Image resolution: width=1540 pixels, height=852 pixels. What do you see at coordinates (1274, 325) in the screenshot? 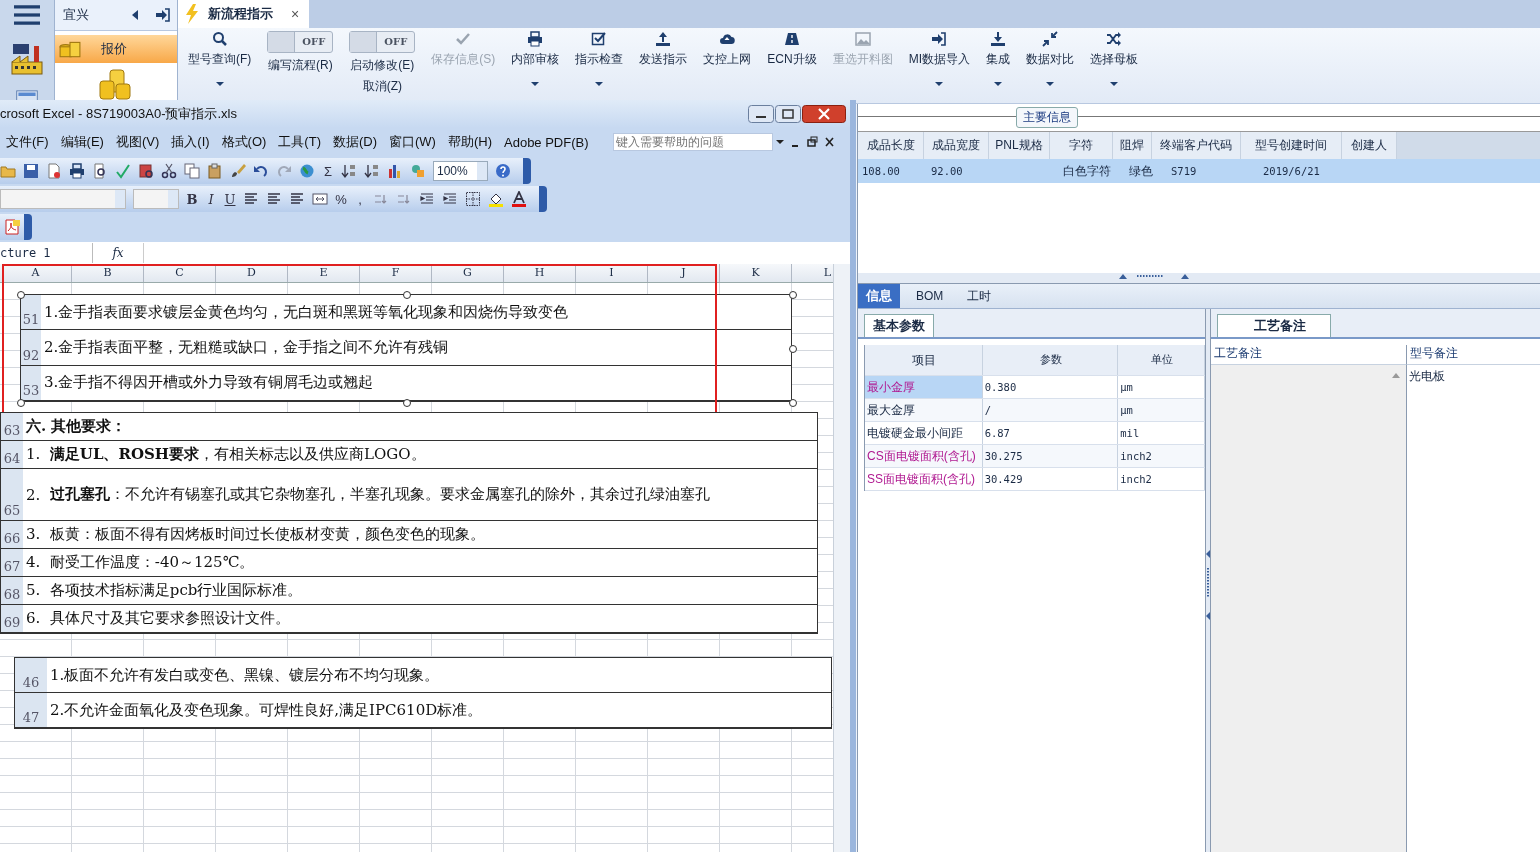
I see `panel-tab: 工艺备注` at bounding box center [1274, 325].